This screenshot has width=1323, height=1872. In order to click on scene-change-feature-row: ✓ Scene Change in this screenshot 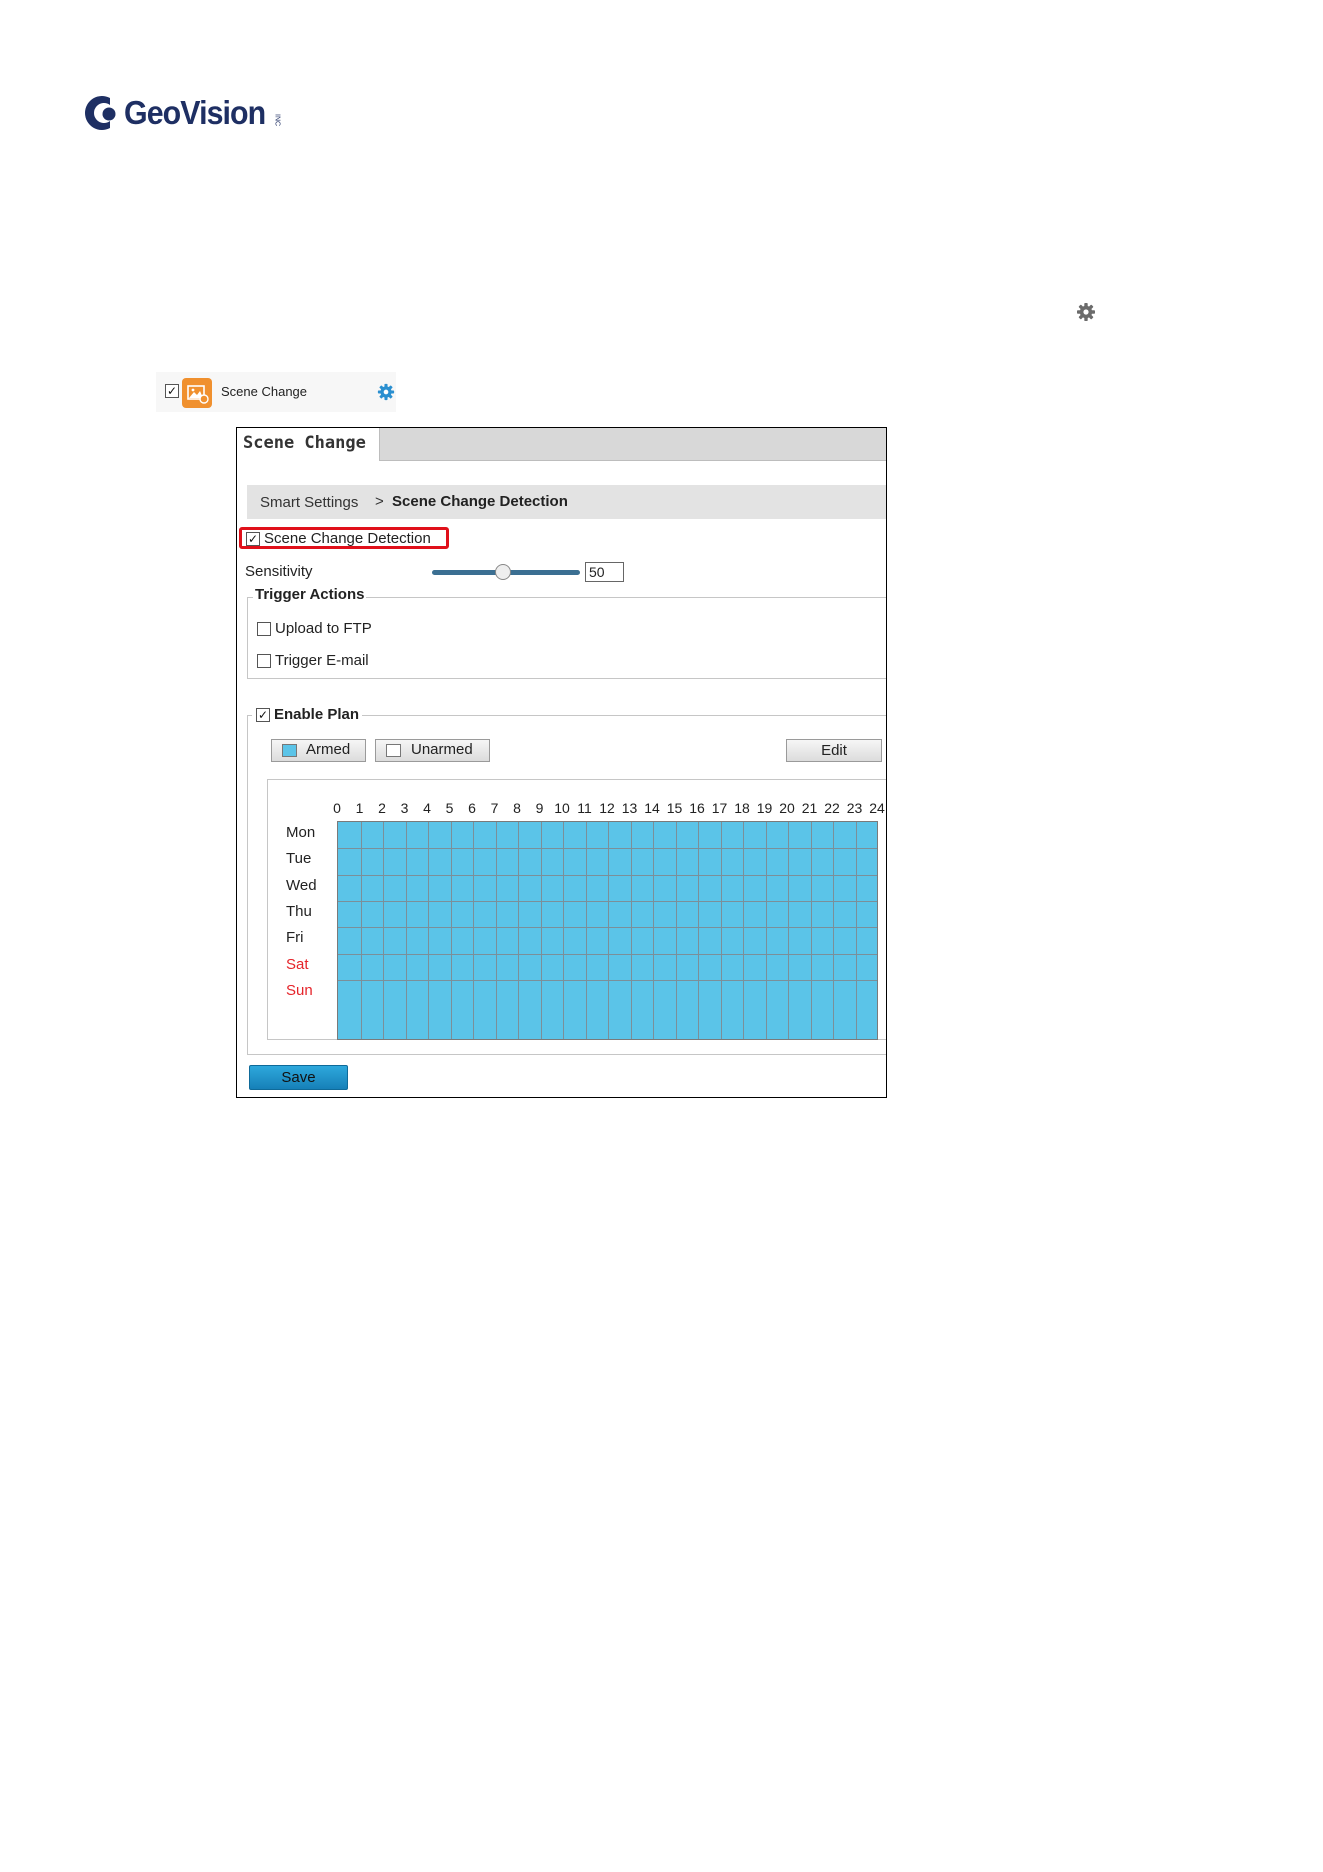, I will do `click(276, 392)`.